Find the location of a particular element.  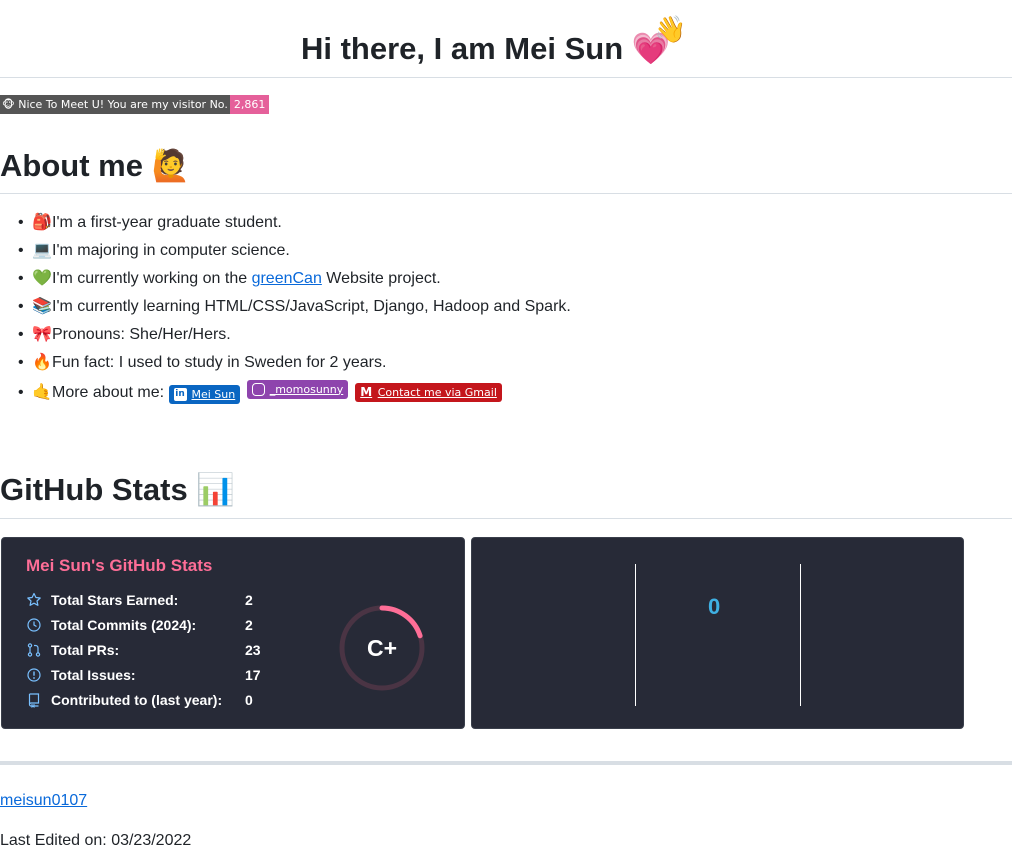

laptop-icon: 💻 is located at coordinates (42, 250).